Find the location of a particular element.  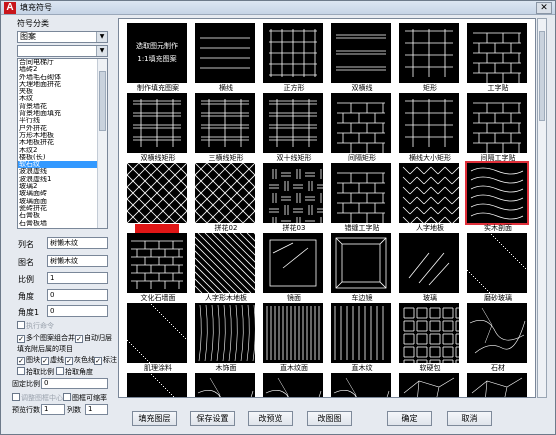

preview-rows-field: 1 is located at coordinates (53, 409).